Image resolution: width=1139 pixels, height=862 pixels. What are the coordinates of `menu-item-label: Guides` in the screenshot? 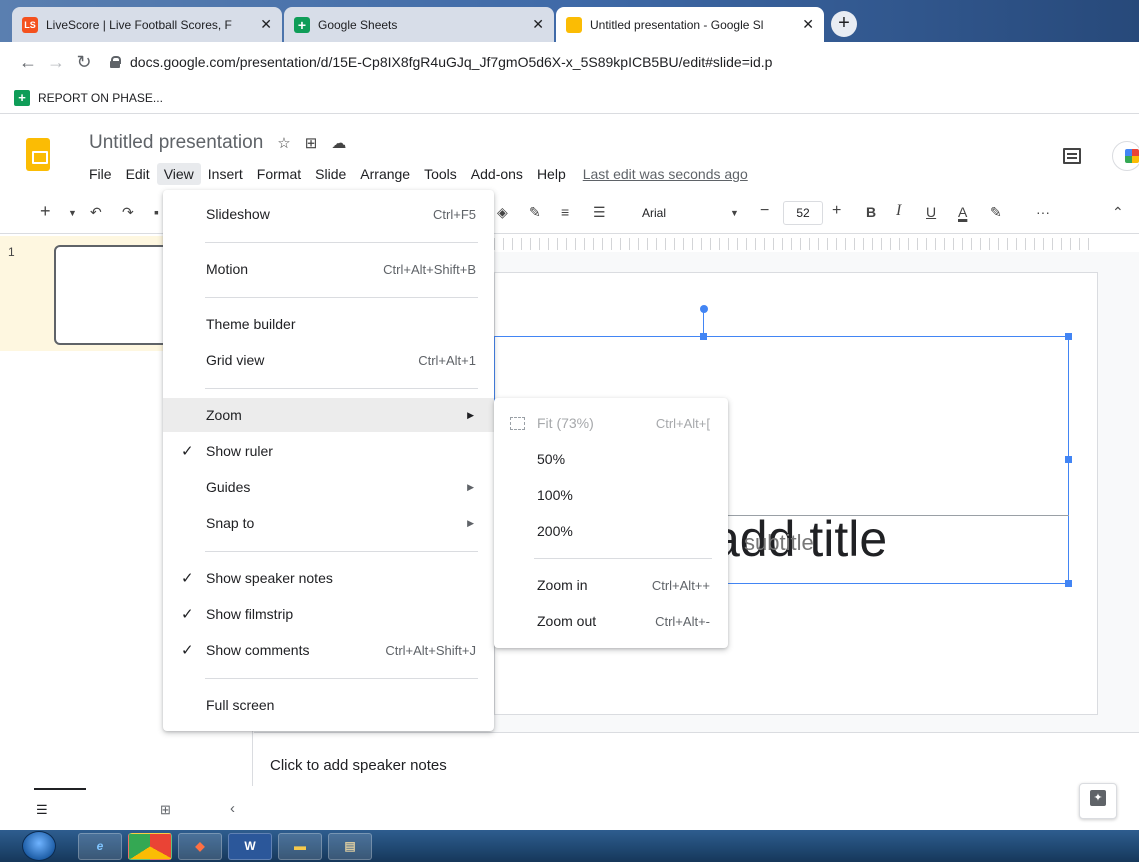 It's located at (228, 487).